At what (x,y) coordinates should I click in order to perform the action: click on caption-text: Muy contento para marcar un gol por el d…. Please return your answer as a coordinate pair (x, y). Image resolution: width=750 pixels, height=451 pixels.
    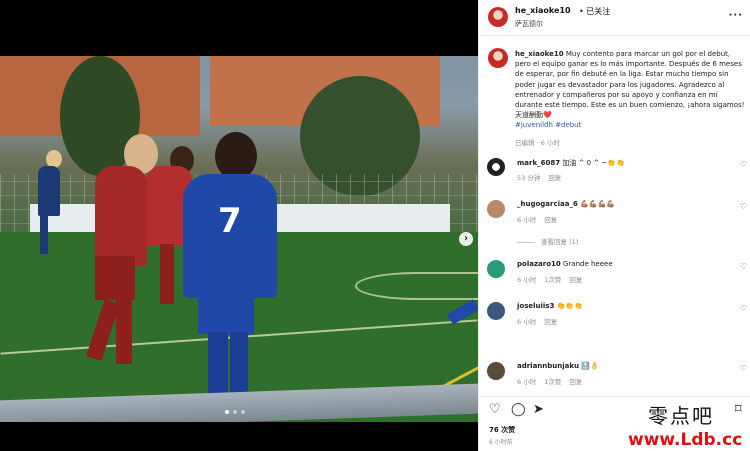
    Looking at the image, I should click on (630, 80).